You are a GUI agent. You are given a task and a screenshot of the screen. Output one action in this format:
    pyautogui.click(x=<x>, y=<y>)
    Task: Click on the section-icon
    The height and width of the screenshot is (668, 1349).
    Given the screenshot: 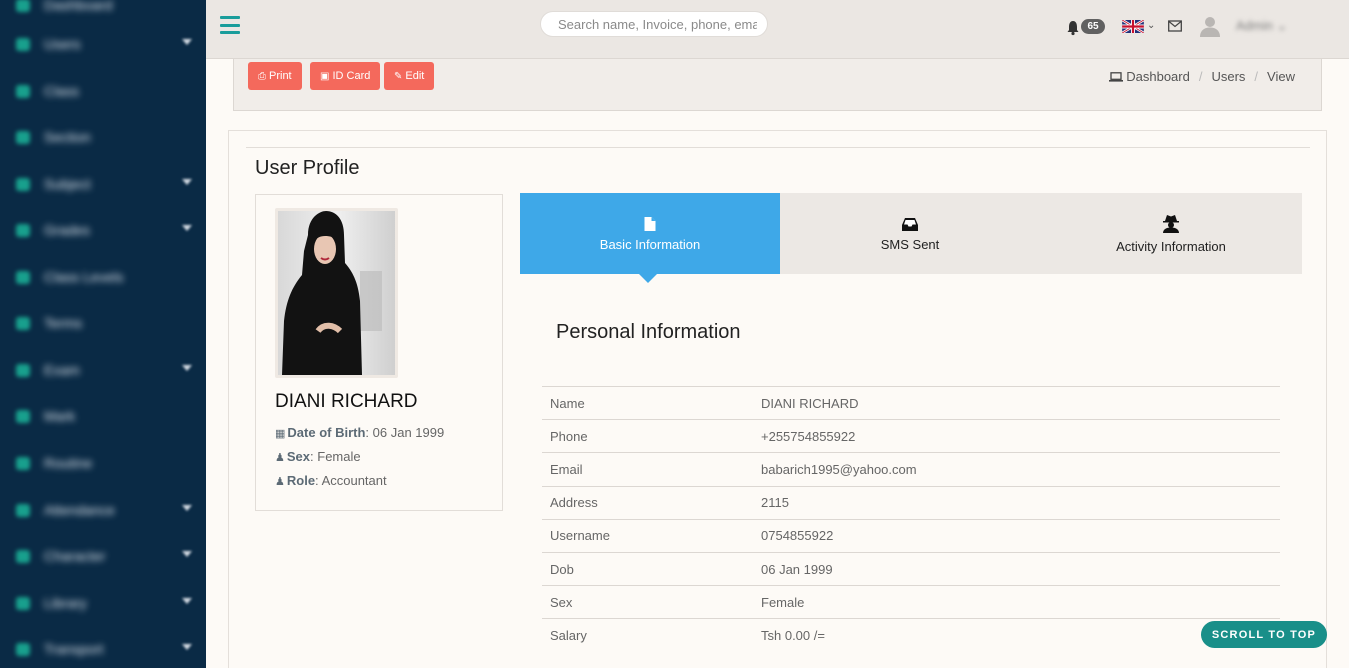 What is the action you would take?
    pyautogui.click(x=23, y=137)
    